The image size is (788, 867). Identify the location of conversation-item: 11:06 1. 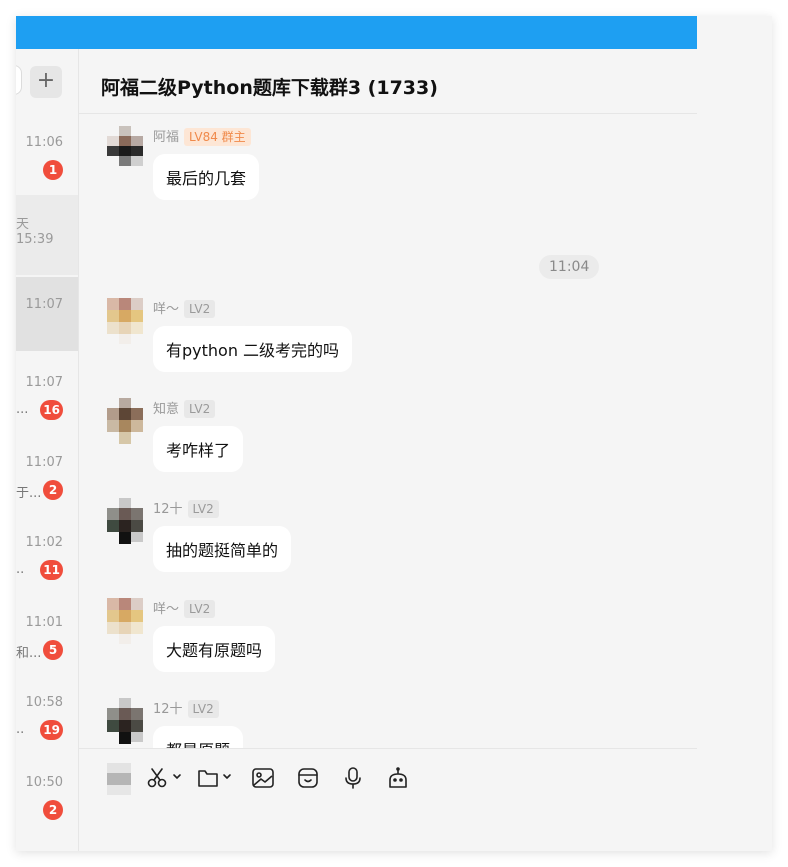
(47, 155).